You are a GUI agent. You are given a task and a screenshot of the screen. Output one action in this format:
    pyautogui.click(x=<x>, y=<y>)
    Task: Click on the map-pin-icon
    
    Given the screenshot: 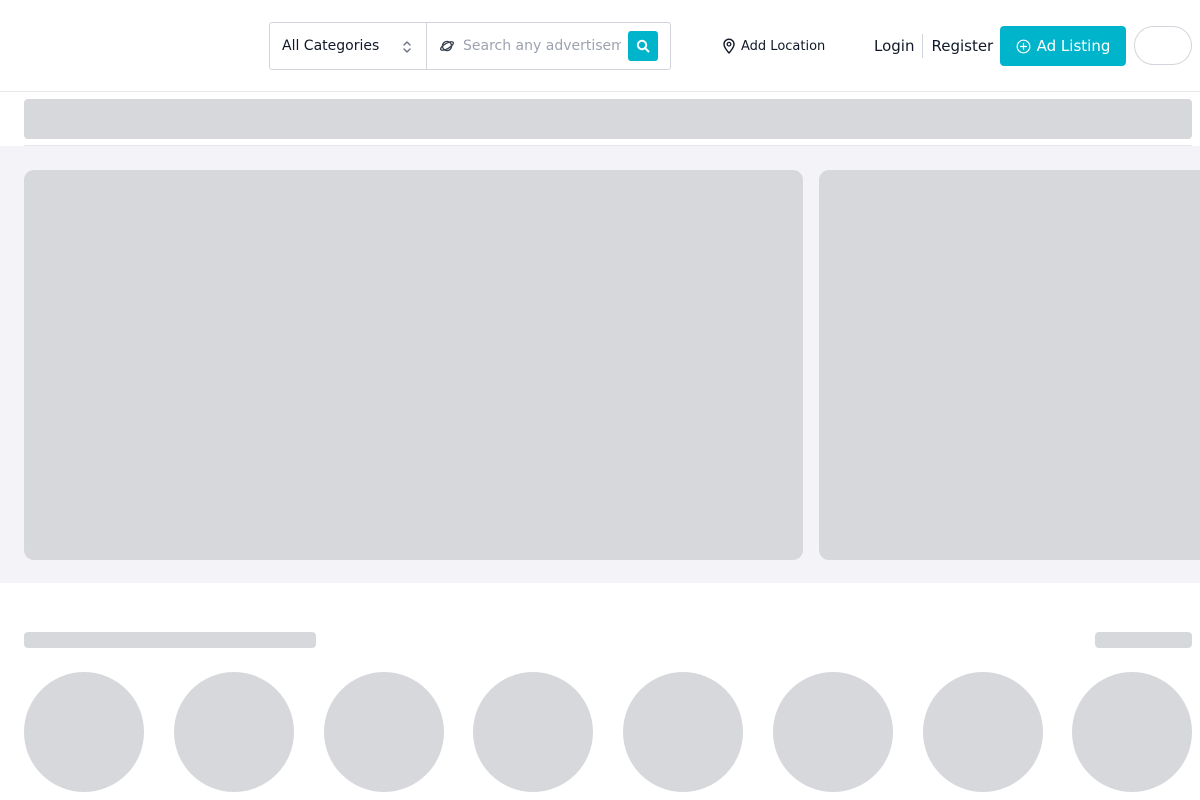 What is the action you would take?
    pyautogui.click(x=729, y=46)
    